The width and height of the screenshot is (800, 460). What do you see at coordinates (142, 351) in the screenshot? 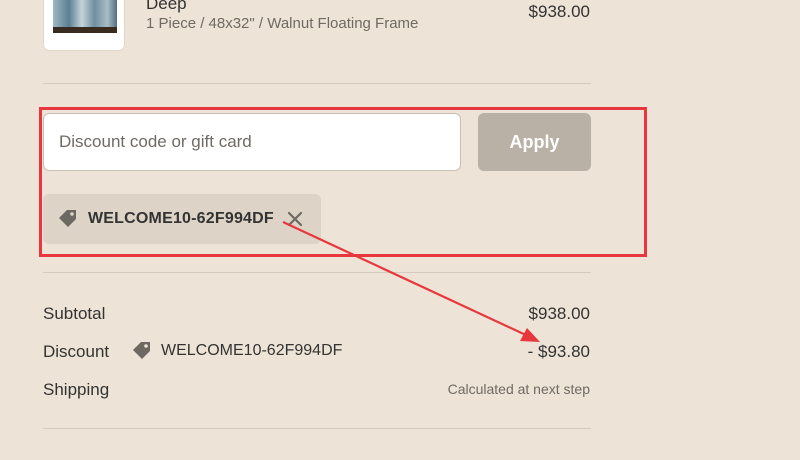
I see `tag-icon` at bounding box center [142, 351].